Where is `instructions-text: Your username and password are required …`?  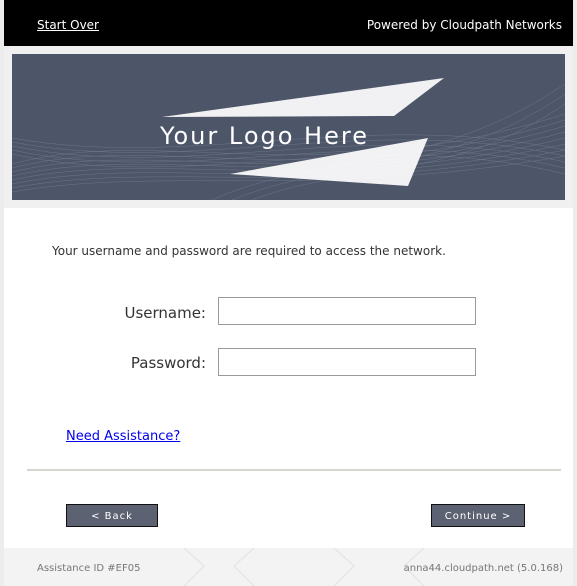 instructions-text: Your username and password are required … is located at coordinates (249, 251).